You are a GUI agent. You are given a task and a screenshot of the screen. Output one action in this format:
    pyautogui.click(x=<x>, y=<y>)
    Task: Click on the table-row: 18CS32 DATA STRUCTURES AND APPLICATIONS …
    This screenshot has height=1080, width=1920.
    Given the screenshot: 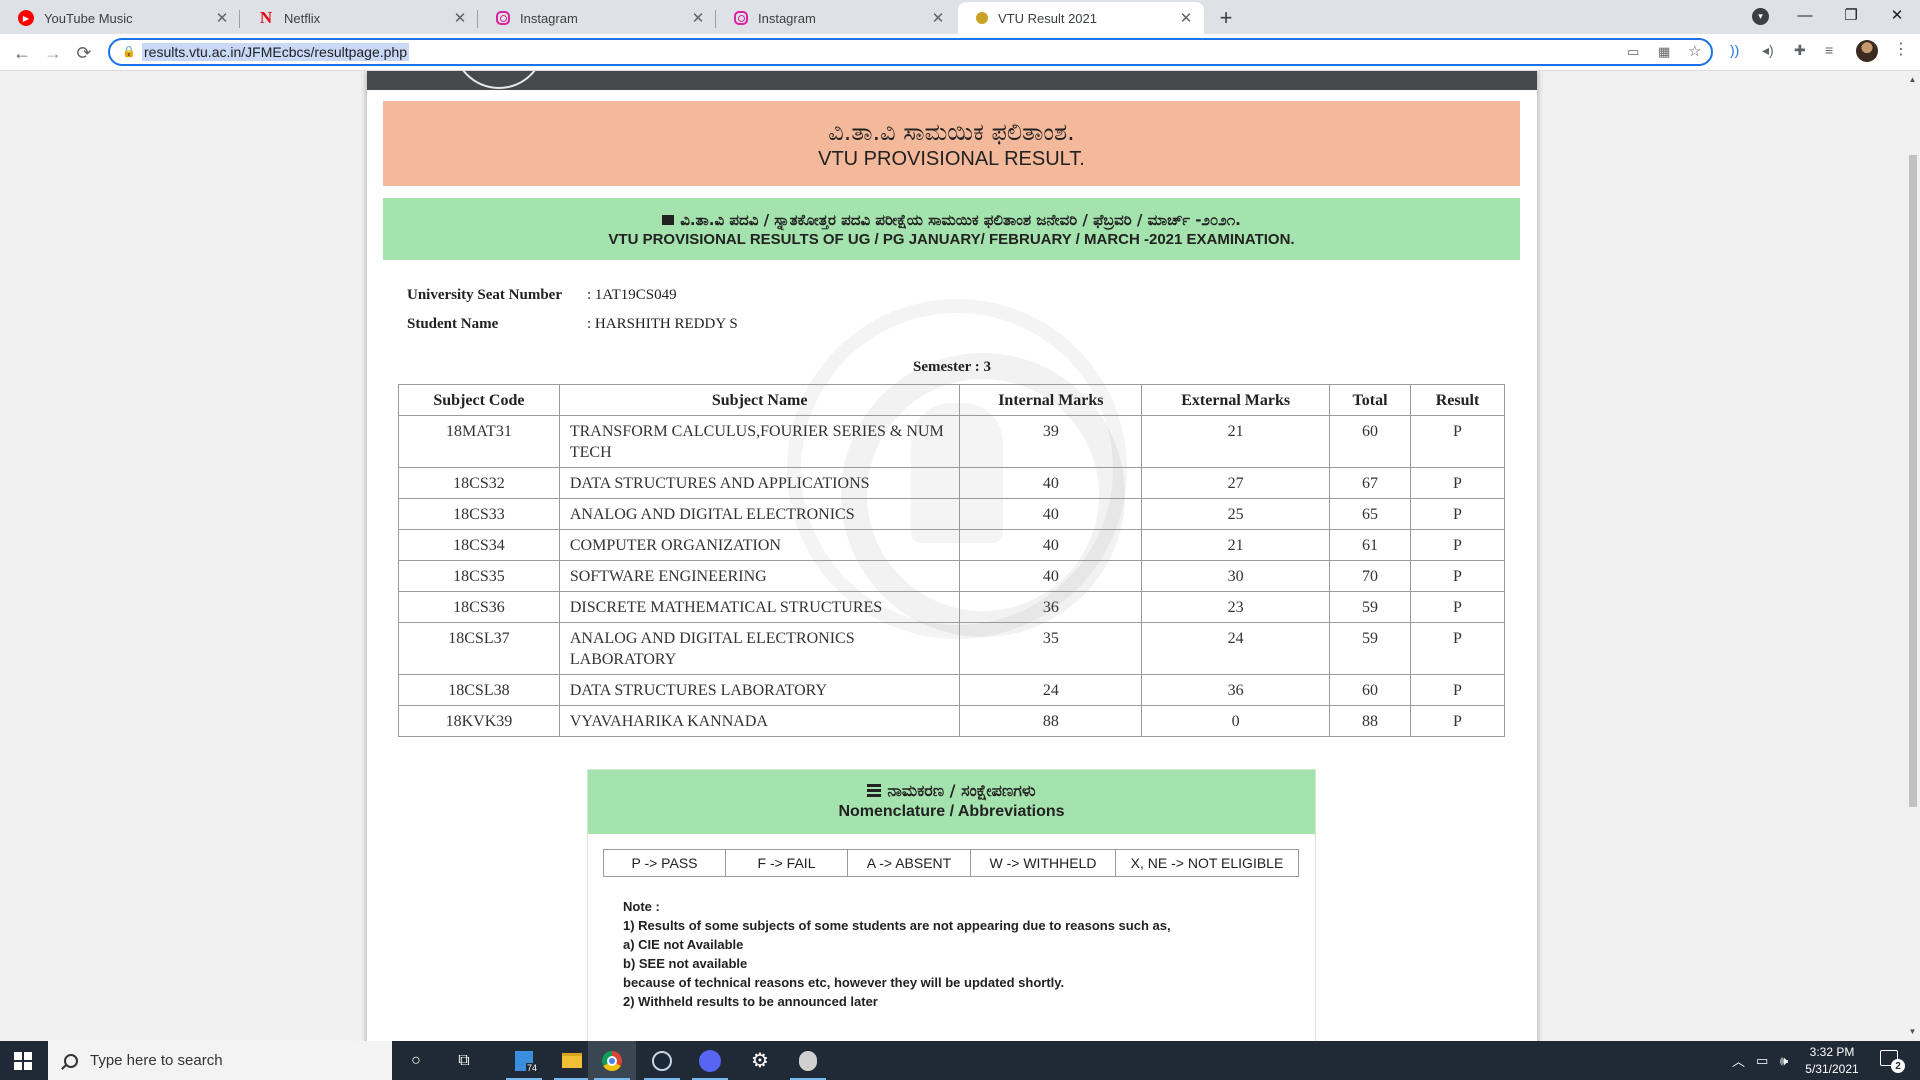 What is the action you would take?
    pyautogui.click(x=951, y=483)
    